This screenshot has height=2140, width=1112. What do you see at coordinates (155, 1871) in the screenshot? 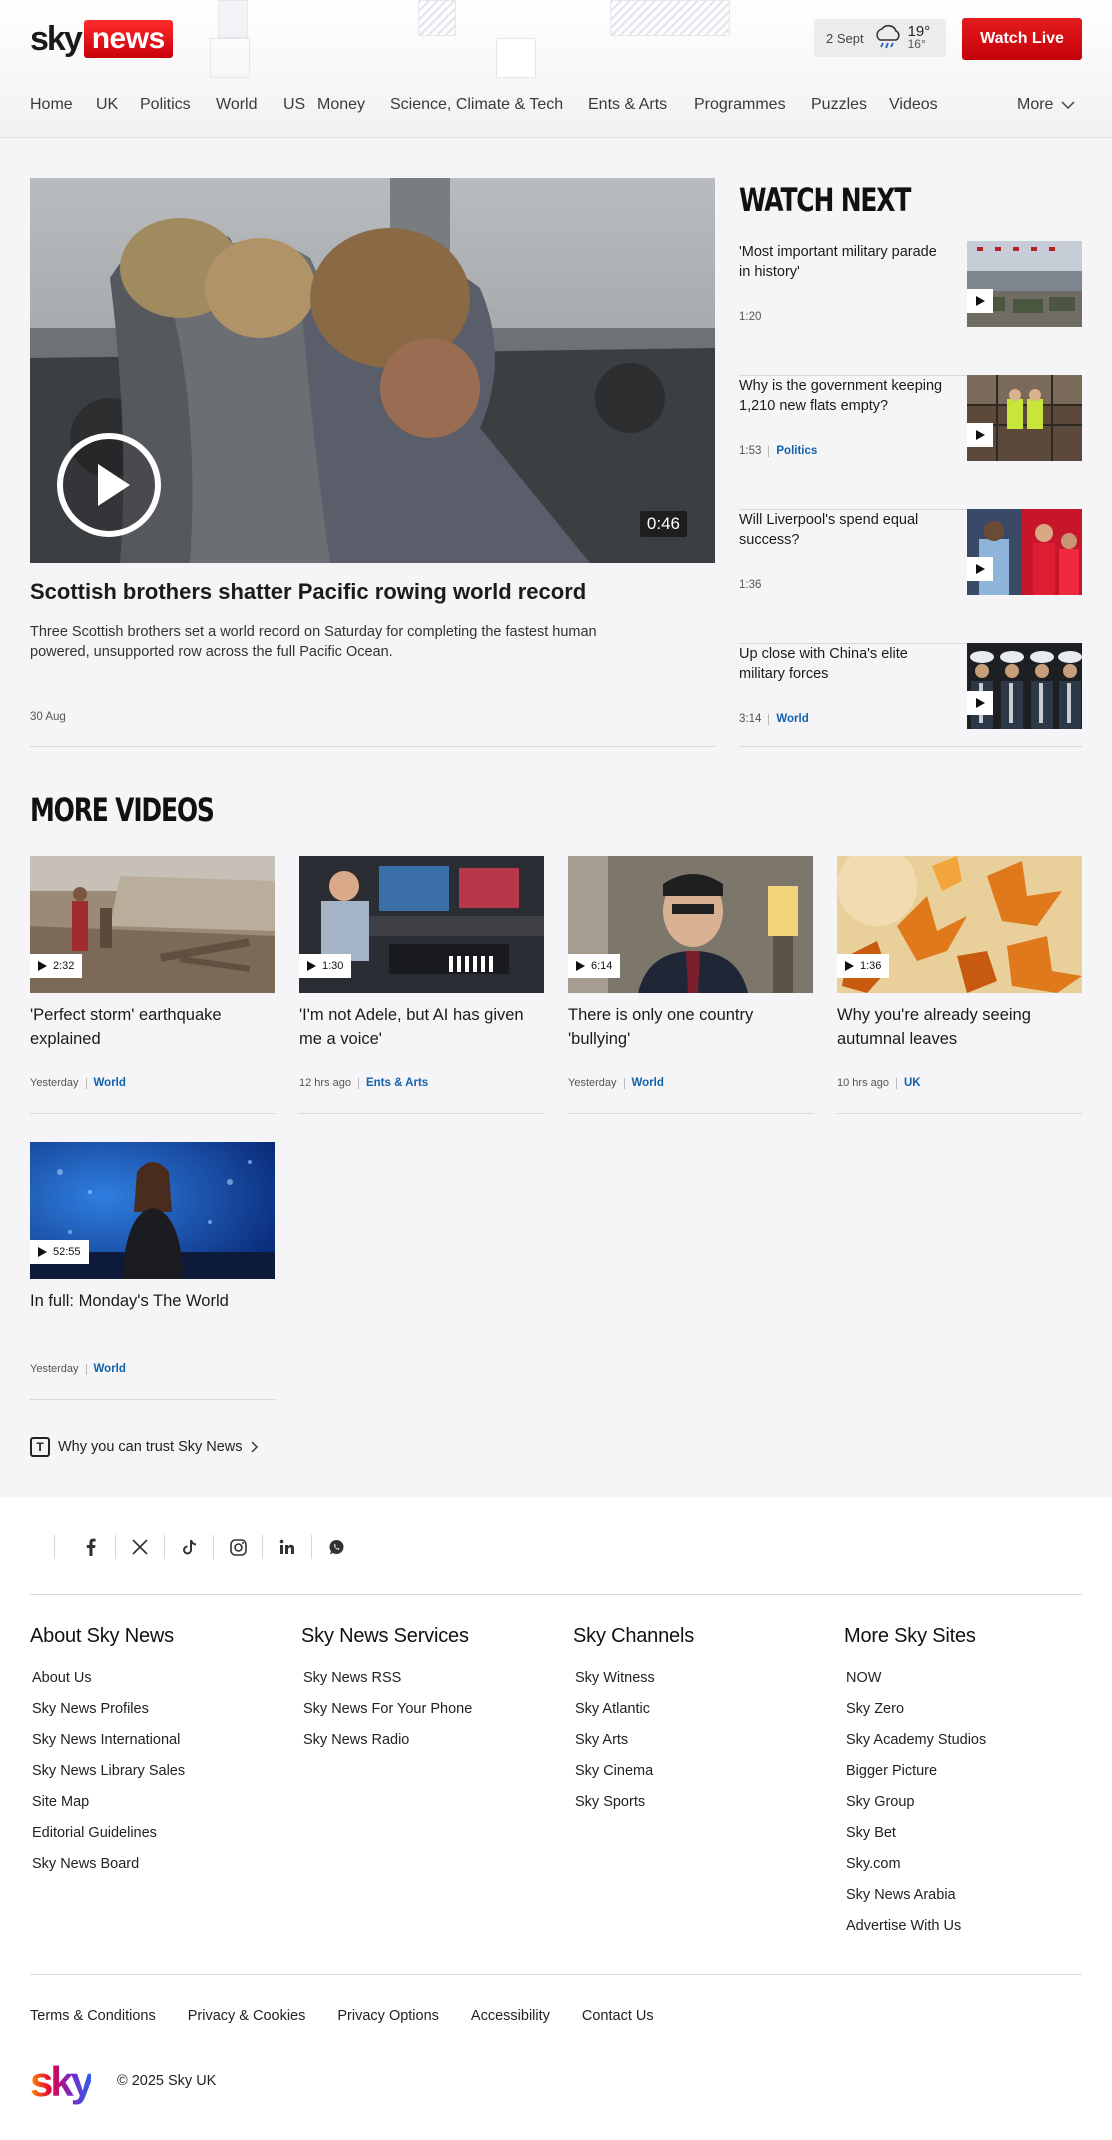
I see `footer-link: Sky News Board` at bounding box center [155, 1871].